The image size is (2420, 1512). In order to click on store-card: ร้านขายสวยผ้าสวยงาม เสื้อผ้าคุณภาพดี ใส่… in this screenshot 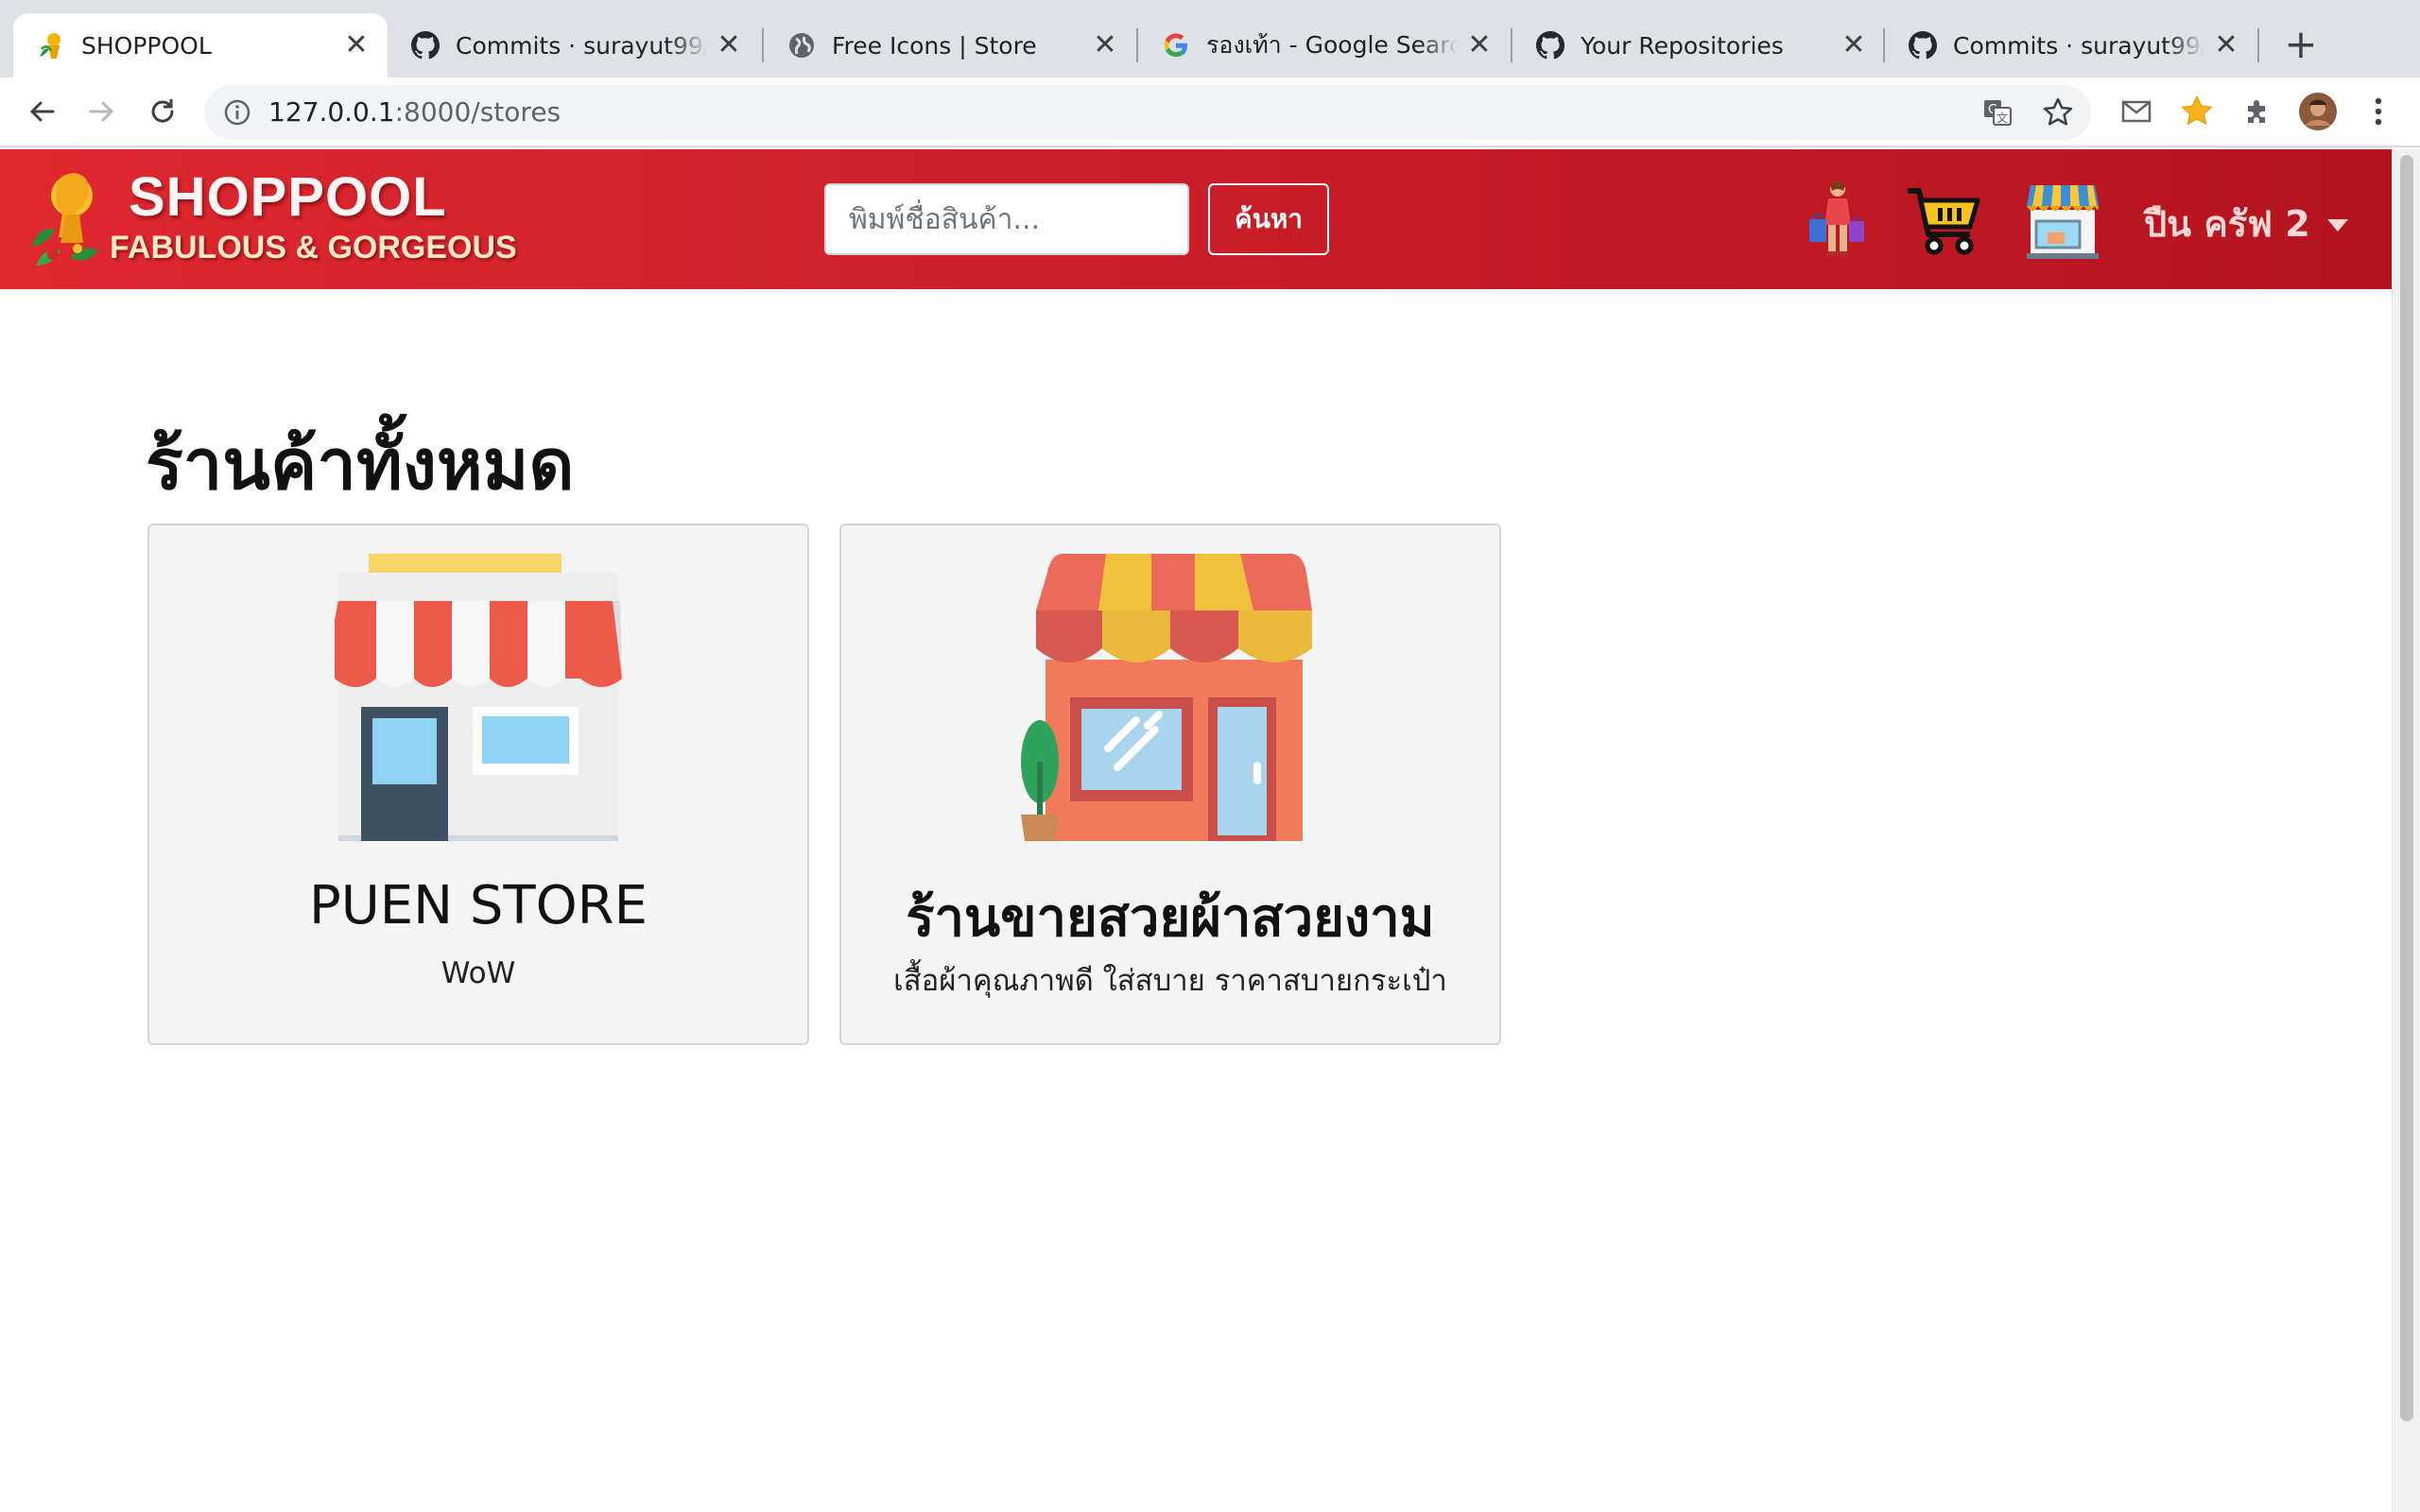, I will do `click(1170, 784)`.